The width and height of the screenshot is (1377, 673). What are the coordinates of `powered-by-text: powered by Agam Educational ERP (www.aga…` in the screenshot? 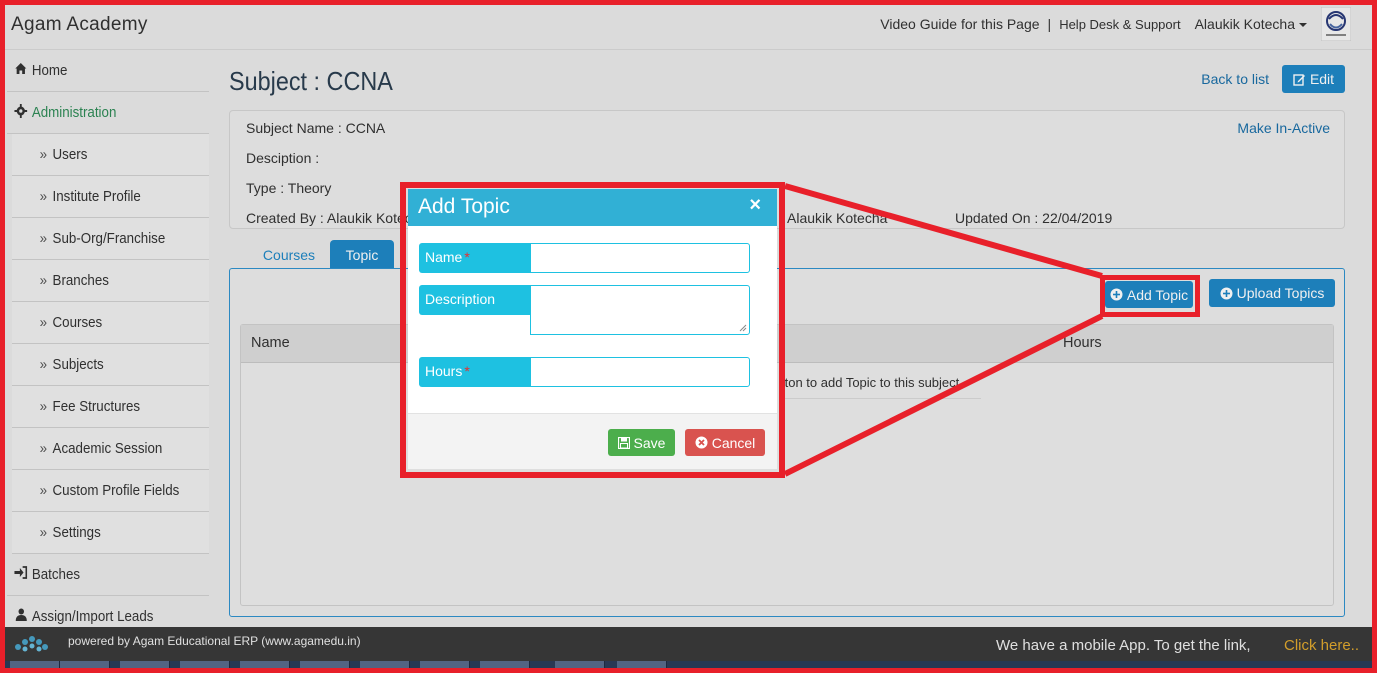 It's located at (214, 641).